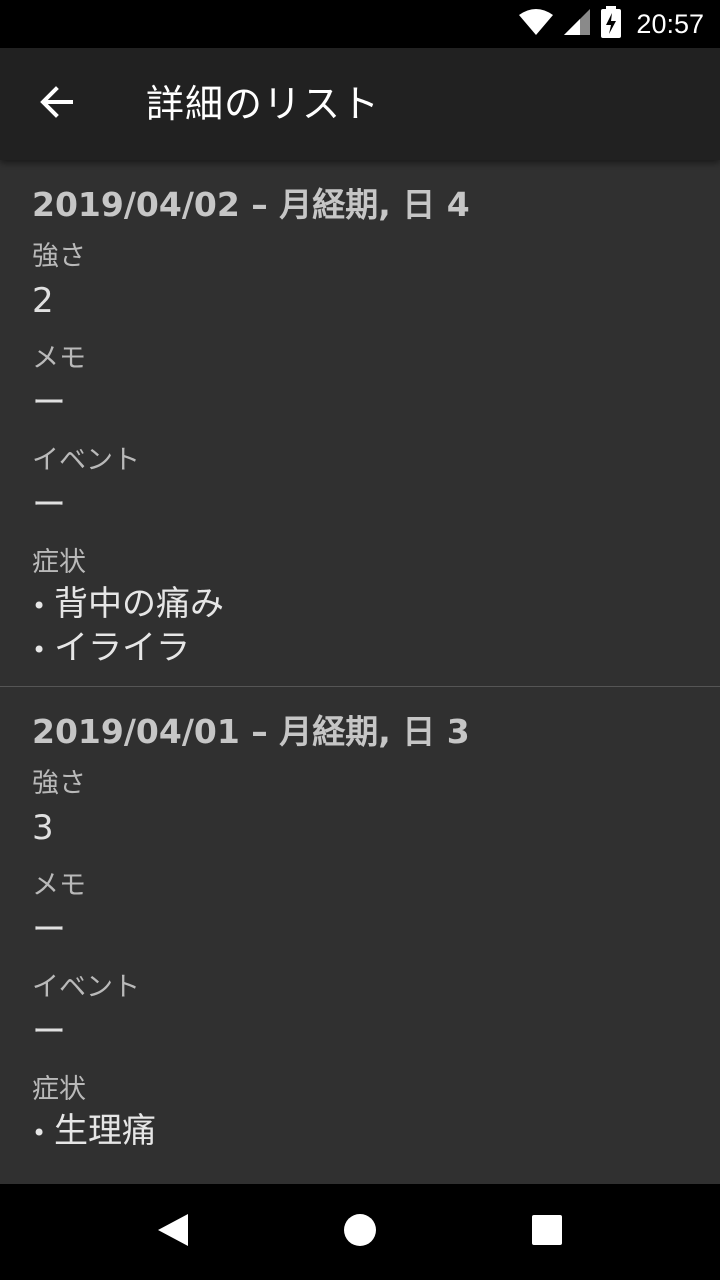 The image size is (720, 1280). I want to click on symptom-text: 生理痛, so click(105, 1131).